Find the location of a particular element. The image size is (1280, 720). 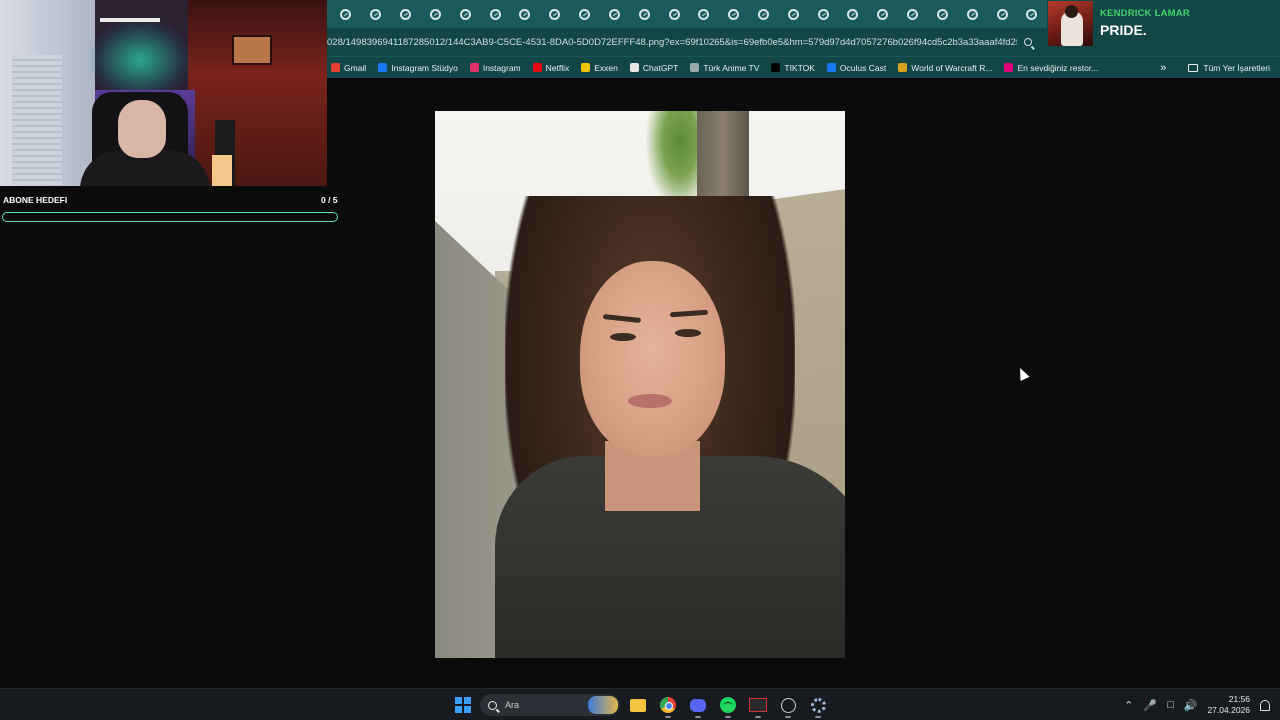

bookmark-label: Oculus Cast is located at coordinates (863, 67).